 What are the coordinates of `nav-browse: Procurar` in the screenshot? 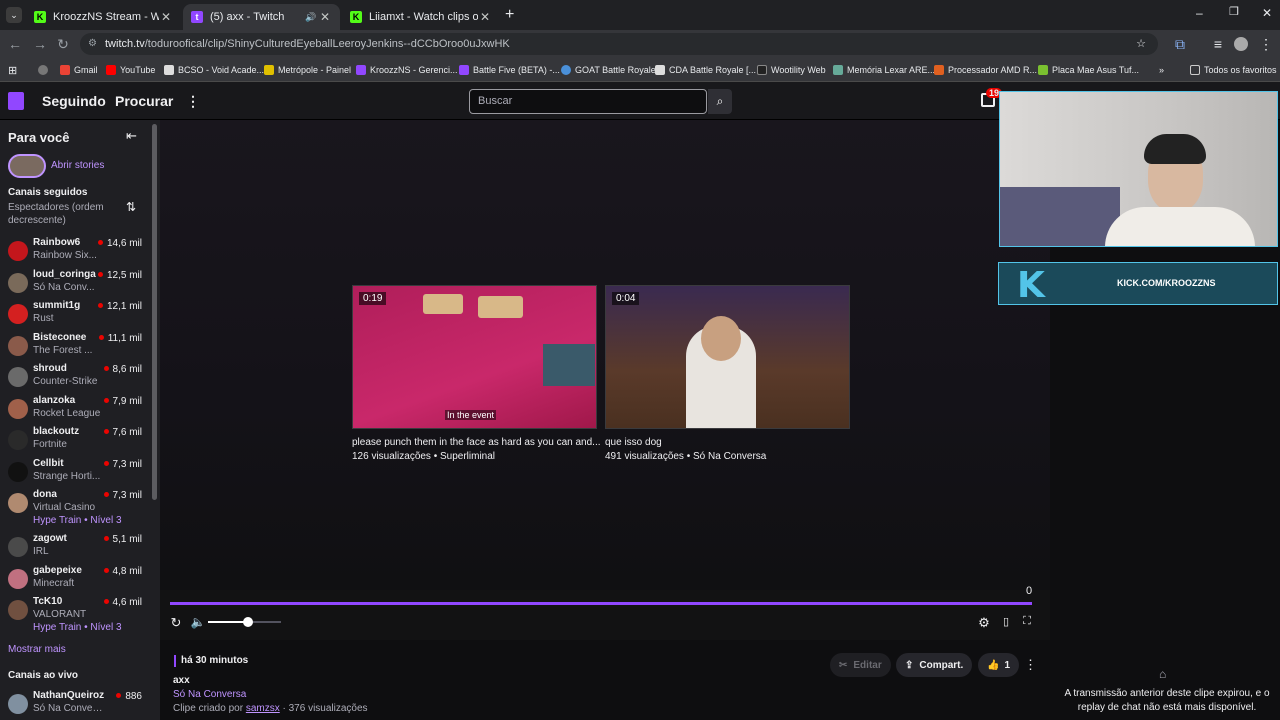 It's located at (144, 101).